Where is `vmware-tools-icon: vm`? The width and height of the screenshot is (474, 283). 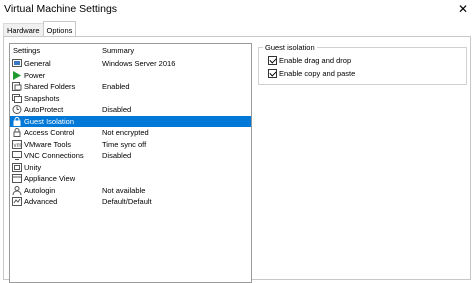 vmware-tools-icon: vm is located at coordinates (17, 144).